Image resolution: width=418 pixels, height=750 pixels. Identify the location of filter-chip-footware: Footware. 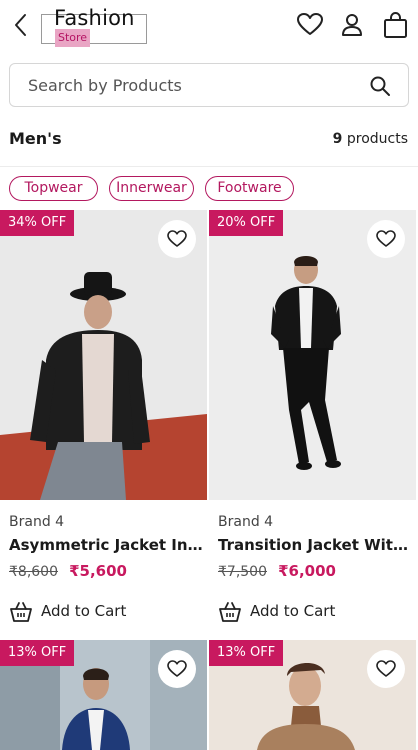
(249, 188).